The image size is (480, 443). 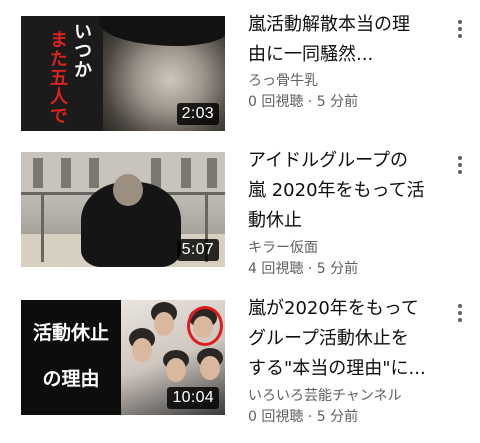 I want to click on thumbnail-caption-2: また五人で, so click(x=57, y=77).